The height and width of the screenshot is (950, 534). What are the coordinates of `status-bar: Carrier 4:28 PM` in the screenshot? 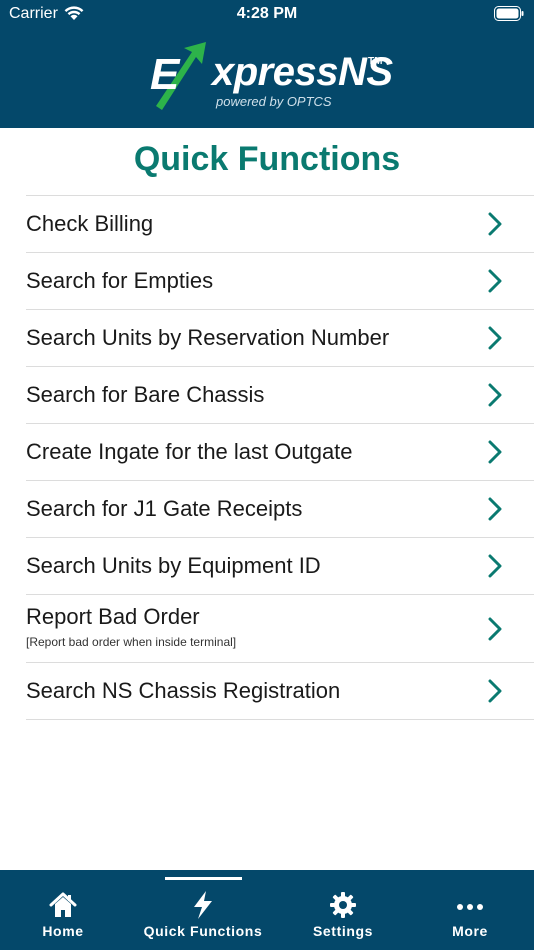 It's located at (267, 14).